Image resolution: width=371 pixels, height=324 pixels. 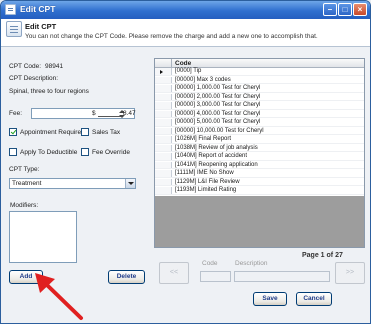 I want to click on table-row: [1129M] L&I File Review, so click(x=259, y=182).